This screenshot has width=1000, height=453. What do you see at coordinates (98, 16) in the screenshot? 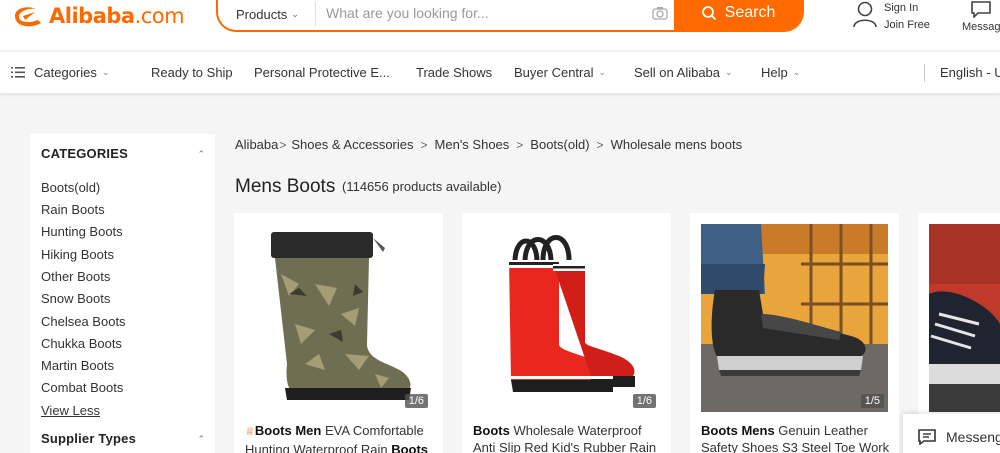
I see `alibaba-logo: Alibaba.com` at bounding box center [98, 16].